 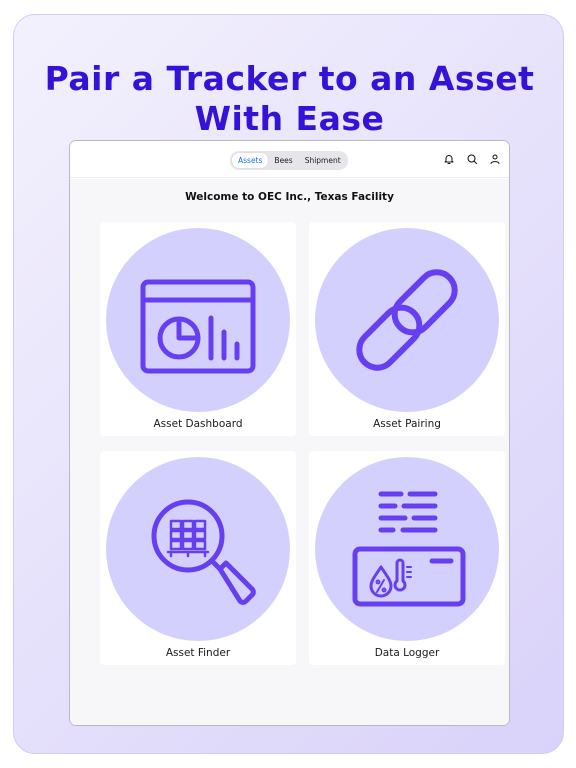 I want to click on magnifier-pallet-icon, so click(x=203, y=552).